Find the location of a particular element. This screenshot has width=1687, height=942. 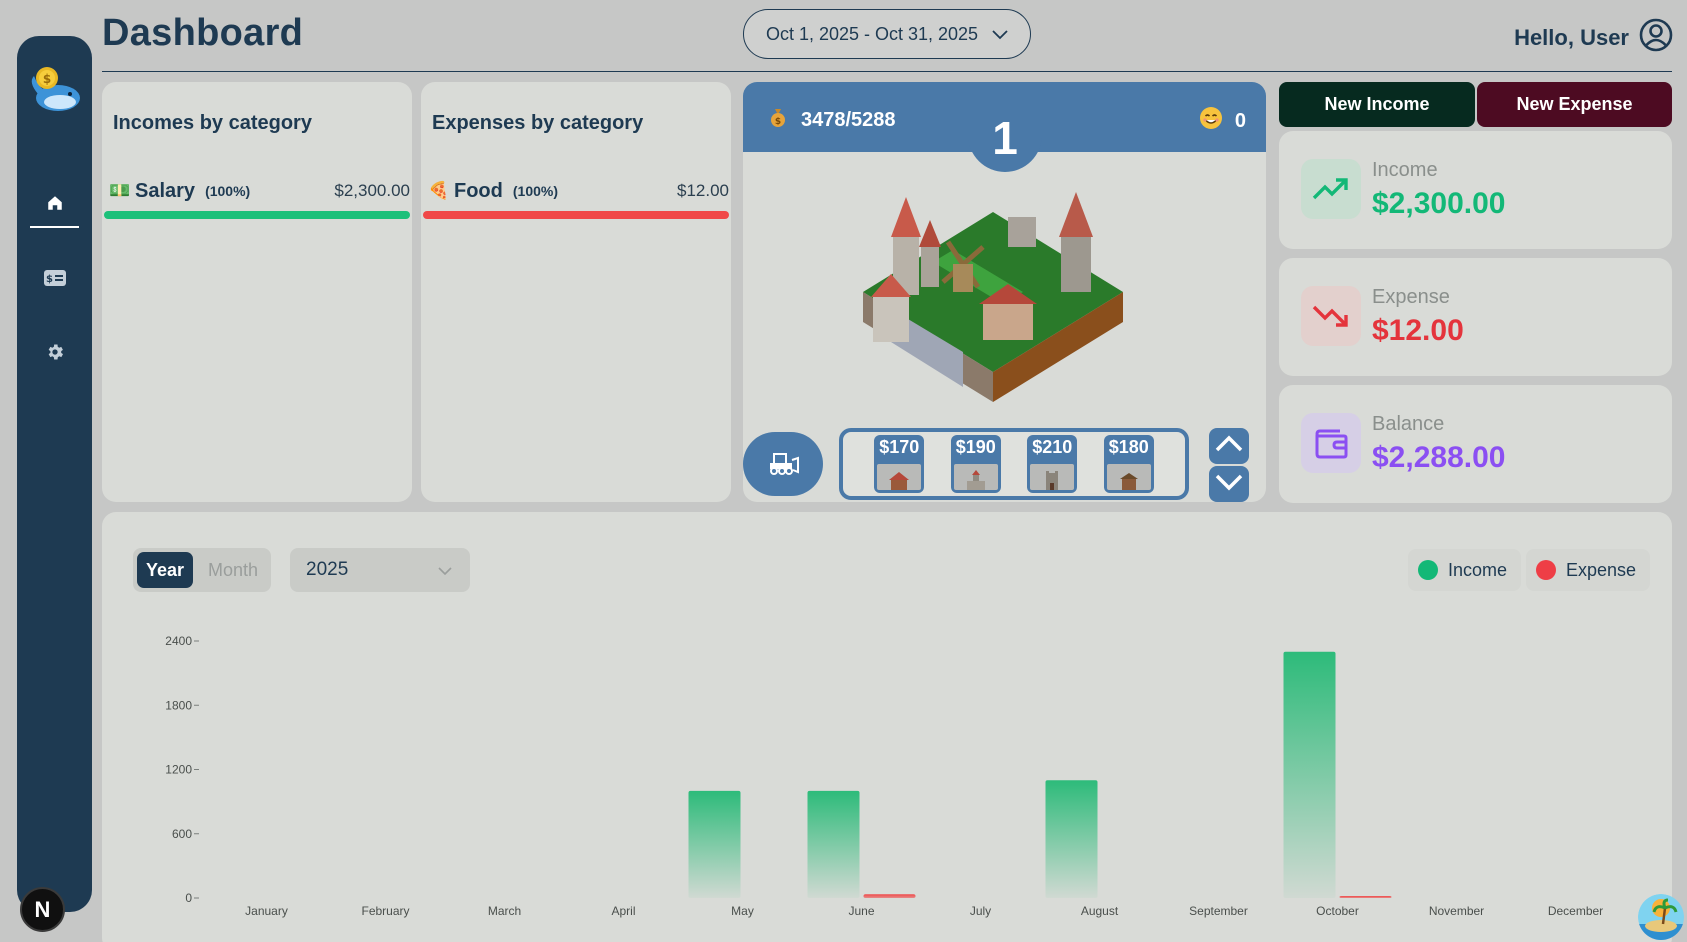

category-amount: $12.00 is located at coordinates (703, 190).